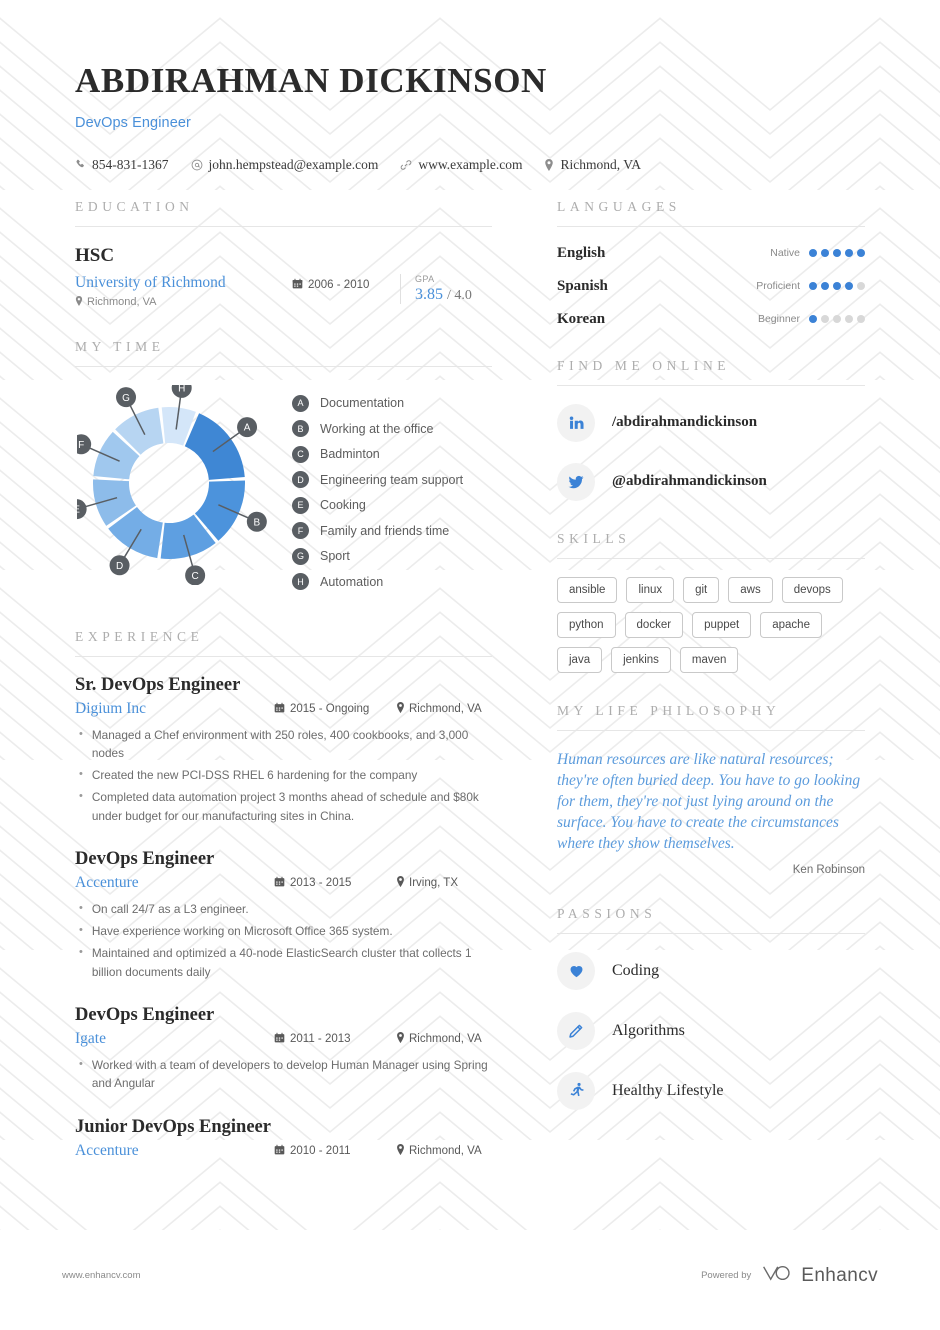  What do you see at coordinates (576, 970) in the screenshot?
I see `heart-icon` at bounding box center [576, 970].